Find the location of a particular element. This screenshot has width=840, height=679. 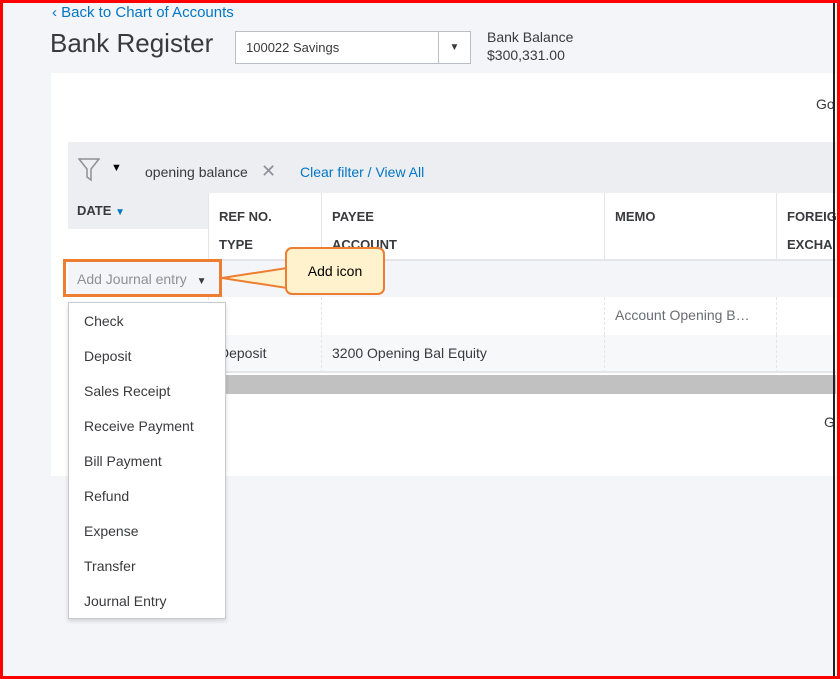

filter-chip: opening balance is located at coordinates (196, 172).